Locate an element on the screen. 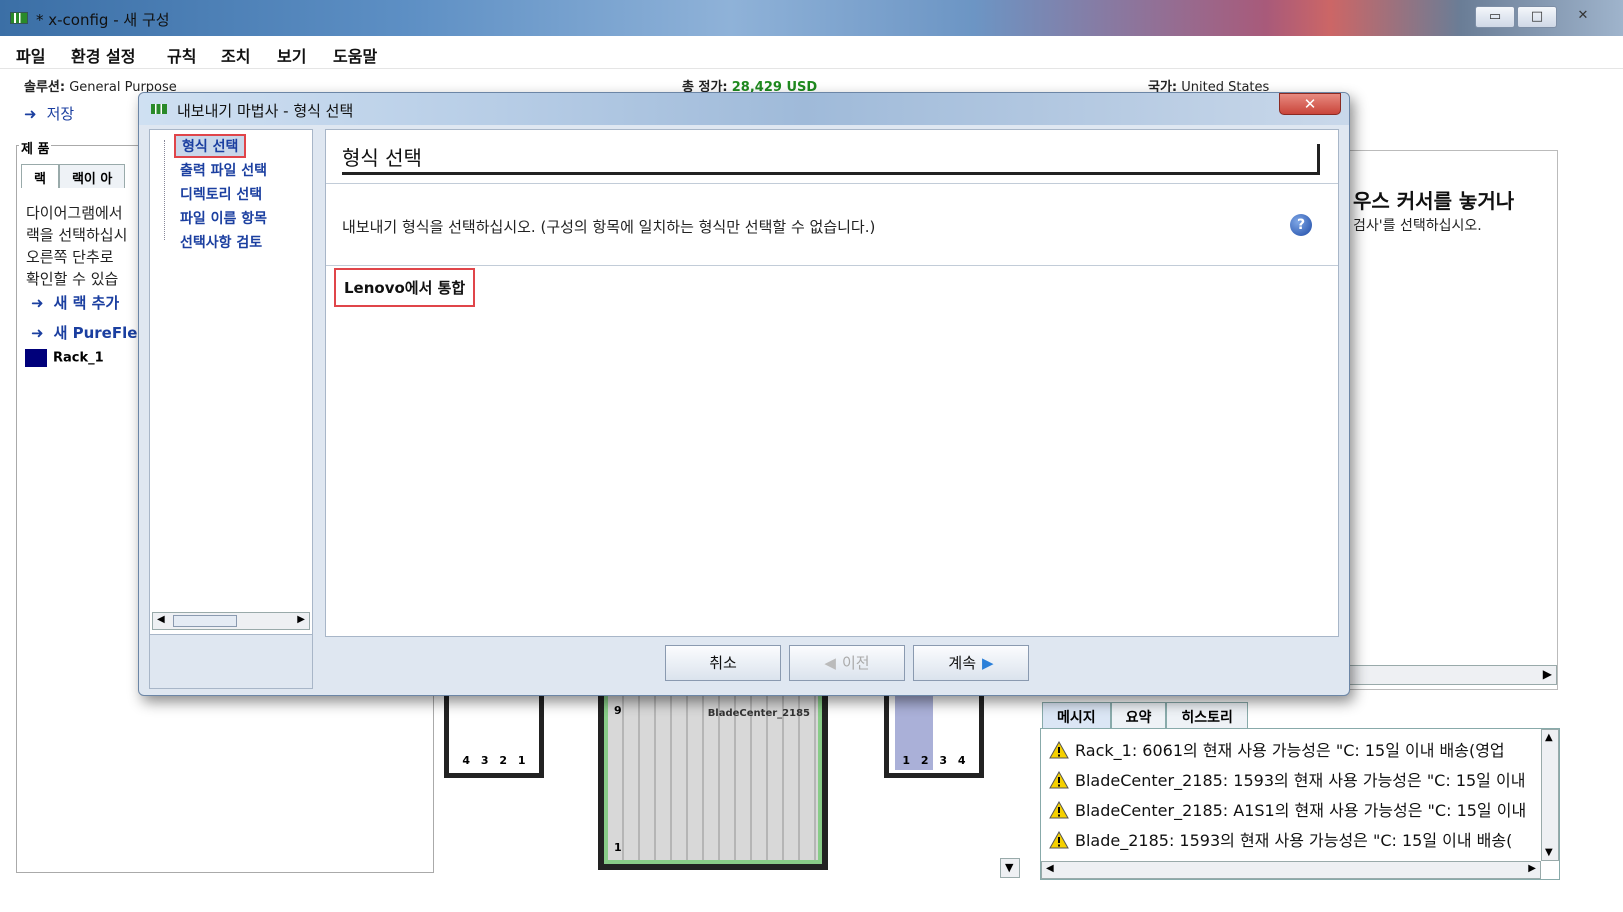 The width and height of the screenshot is (1623, 912). slot-labels: 1 2 3 4 is located at coordinates (934, 760).